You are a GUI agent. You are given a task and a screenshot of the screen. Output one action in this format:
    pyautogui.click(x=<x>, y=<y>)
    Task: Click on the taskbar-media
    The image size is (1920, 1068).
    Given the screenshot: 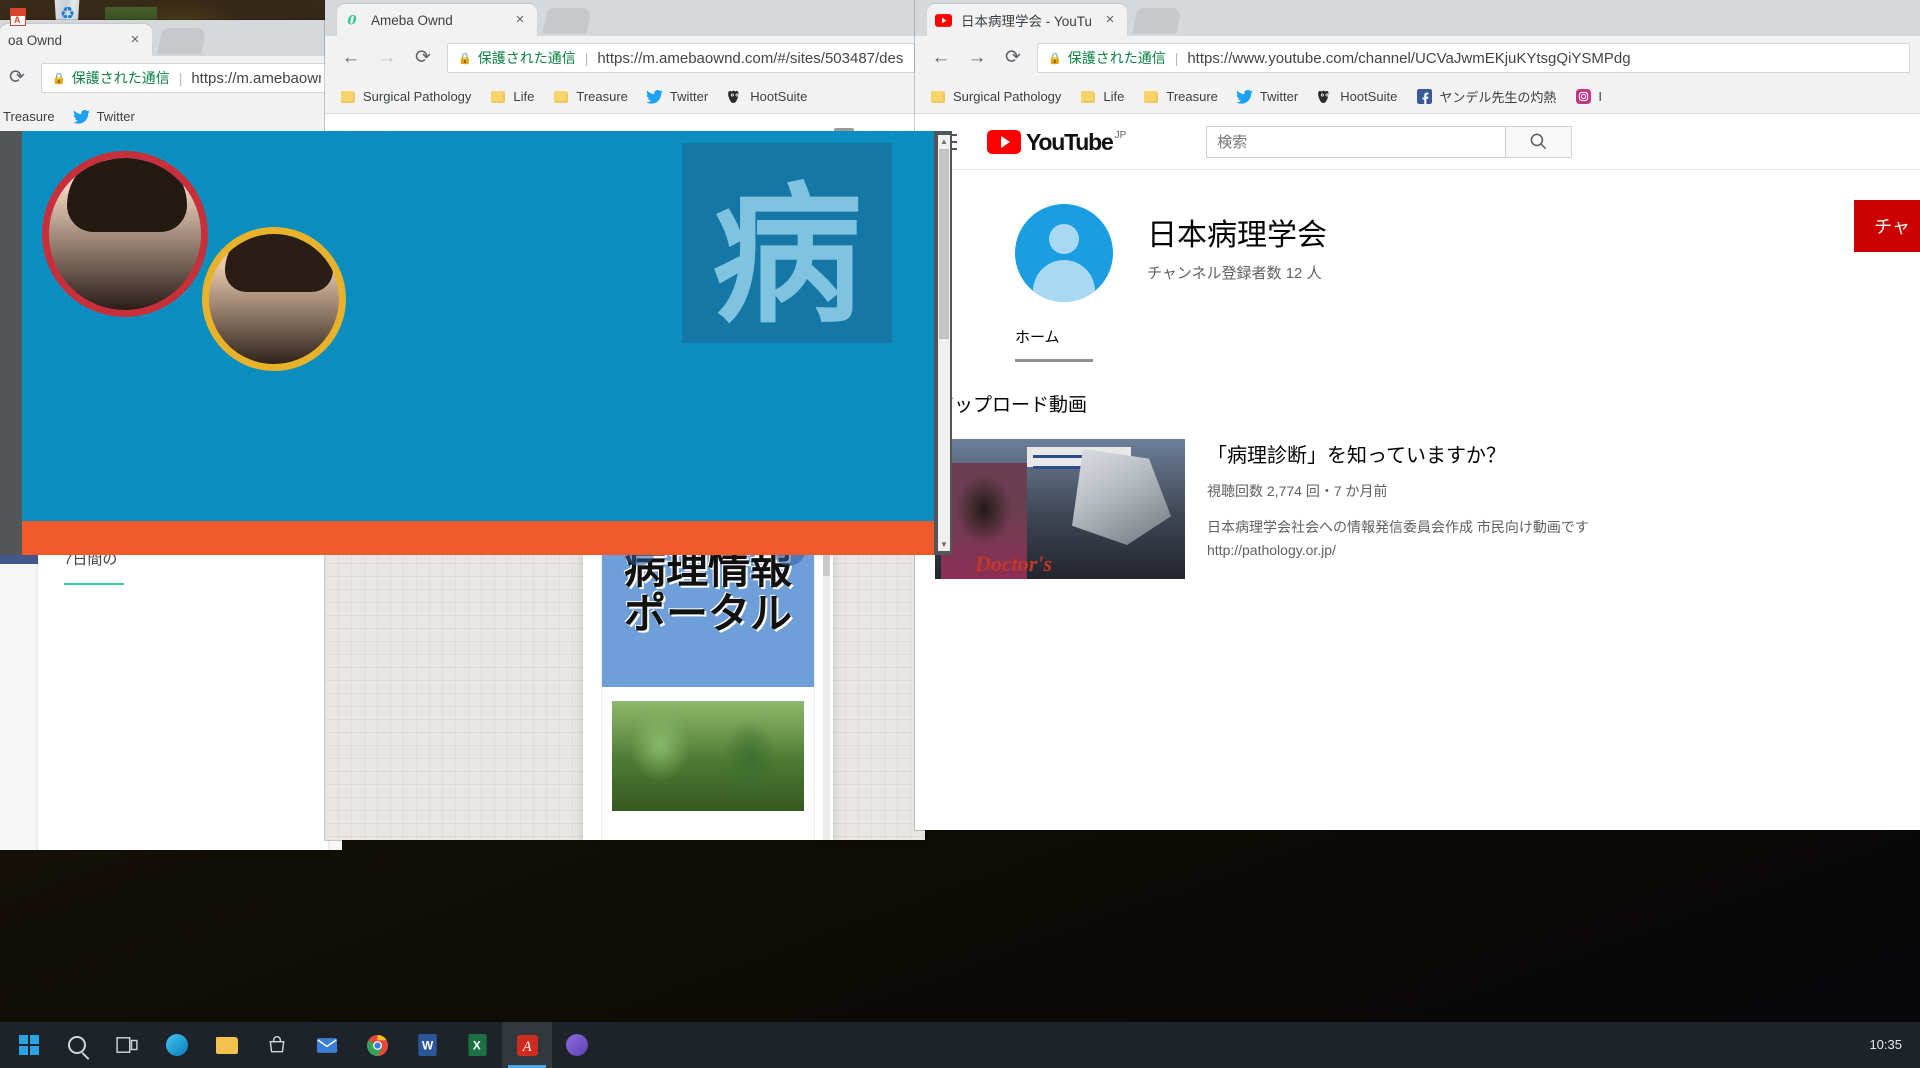 What is the action you would take?
    pyautogui.click(x=577, y=1045)
    